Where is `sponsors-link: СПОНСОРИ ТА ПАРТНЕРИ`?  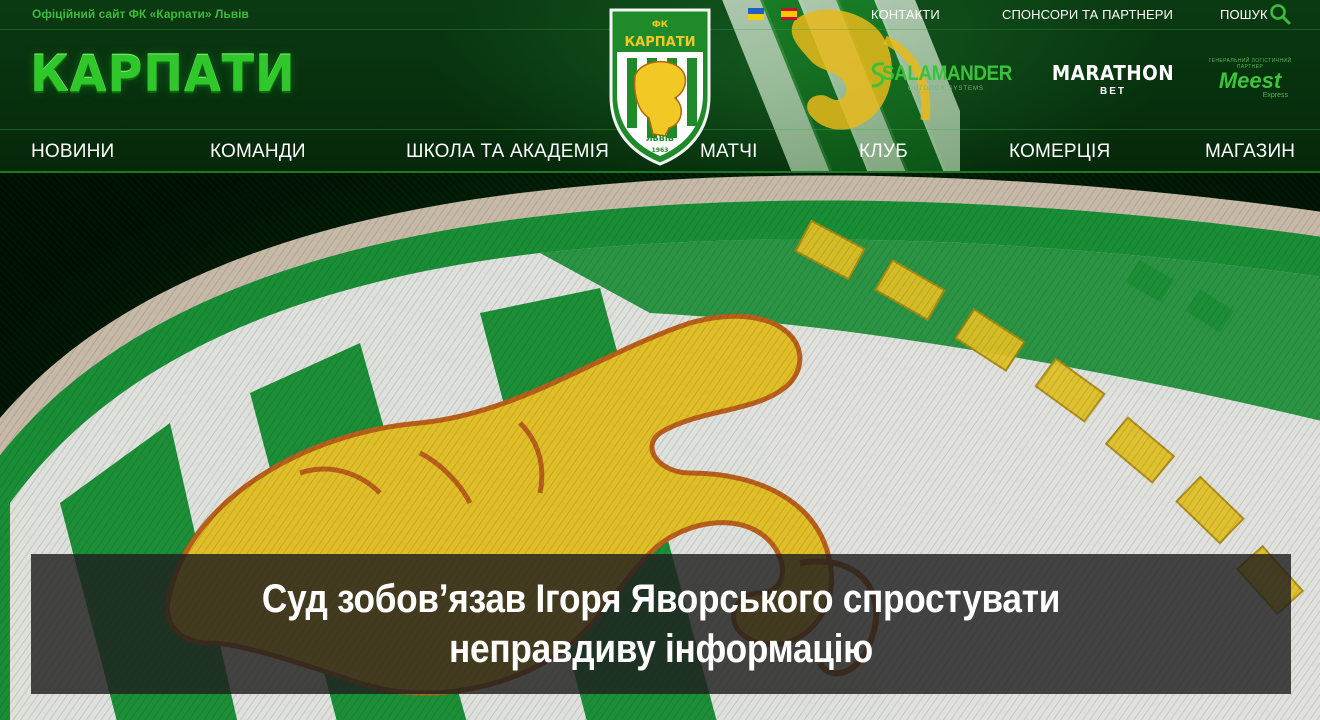 sponsors-link: СПОНСОРИ ТА ПАРТНЕРИ is located at coordinates (1087, 14).